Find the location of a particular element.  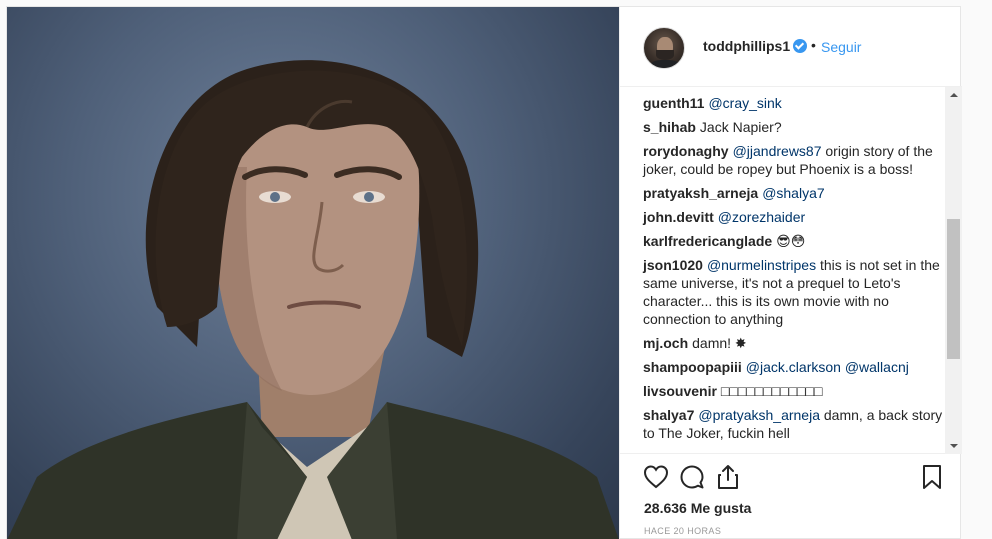

comment-item: karlfredericanglade 😎😳 is located at coordinates (793, 241).